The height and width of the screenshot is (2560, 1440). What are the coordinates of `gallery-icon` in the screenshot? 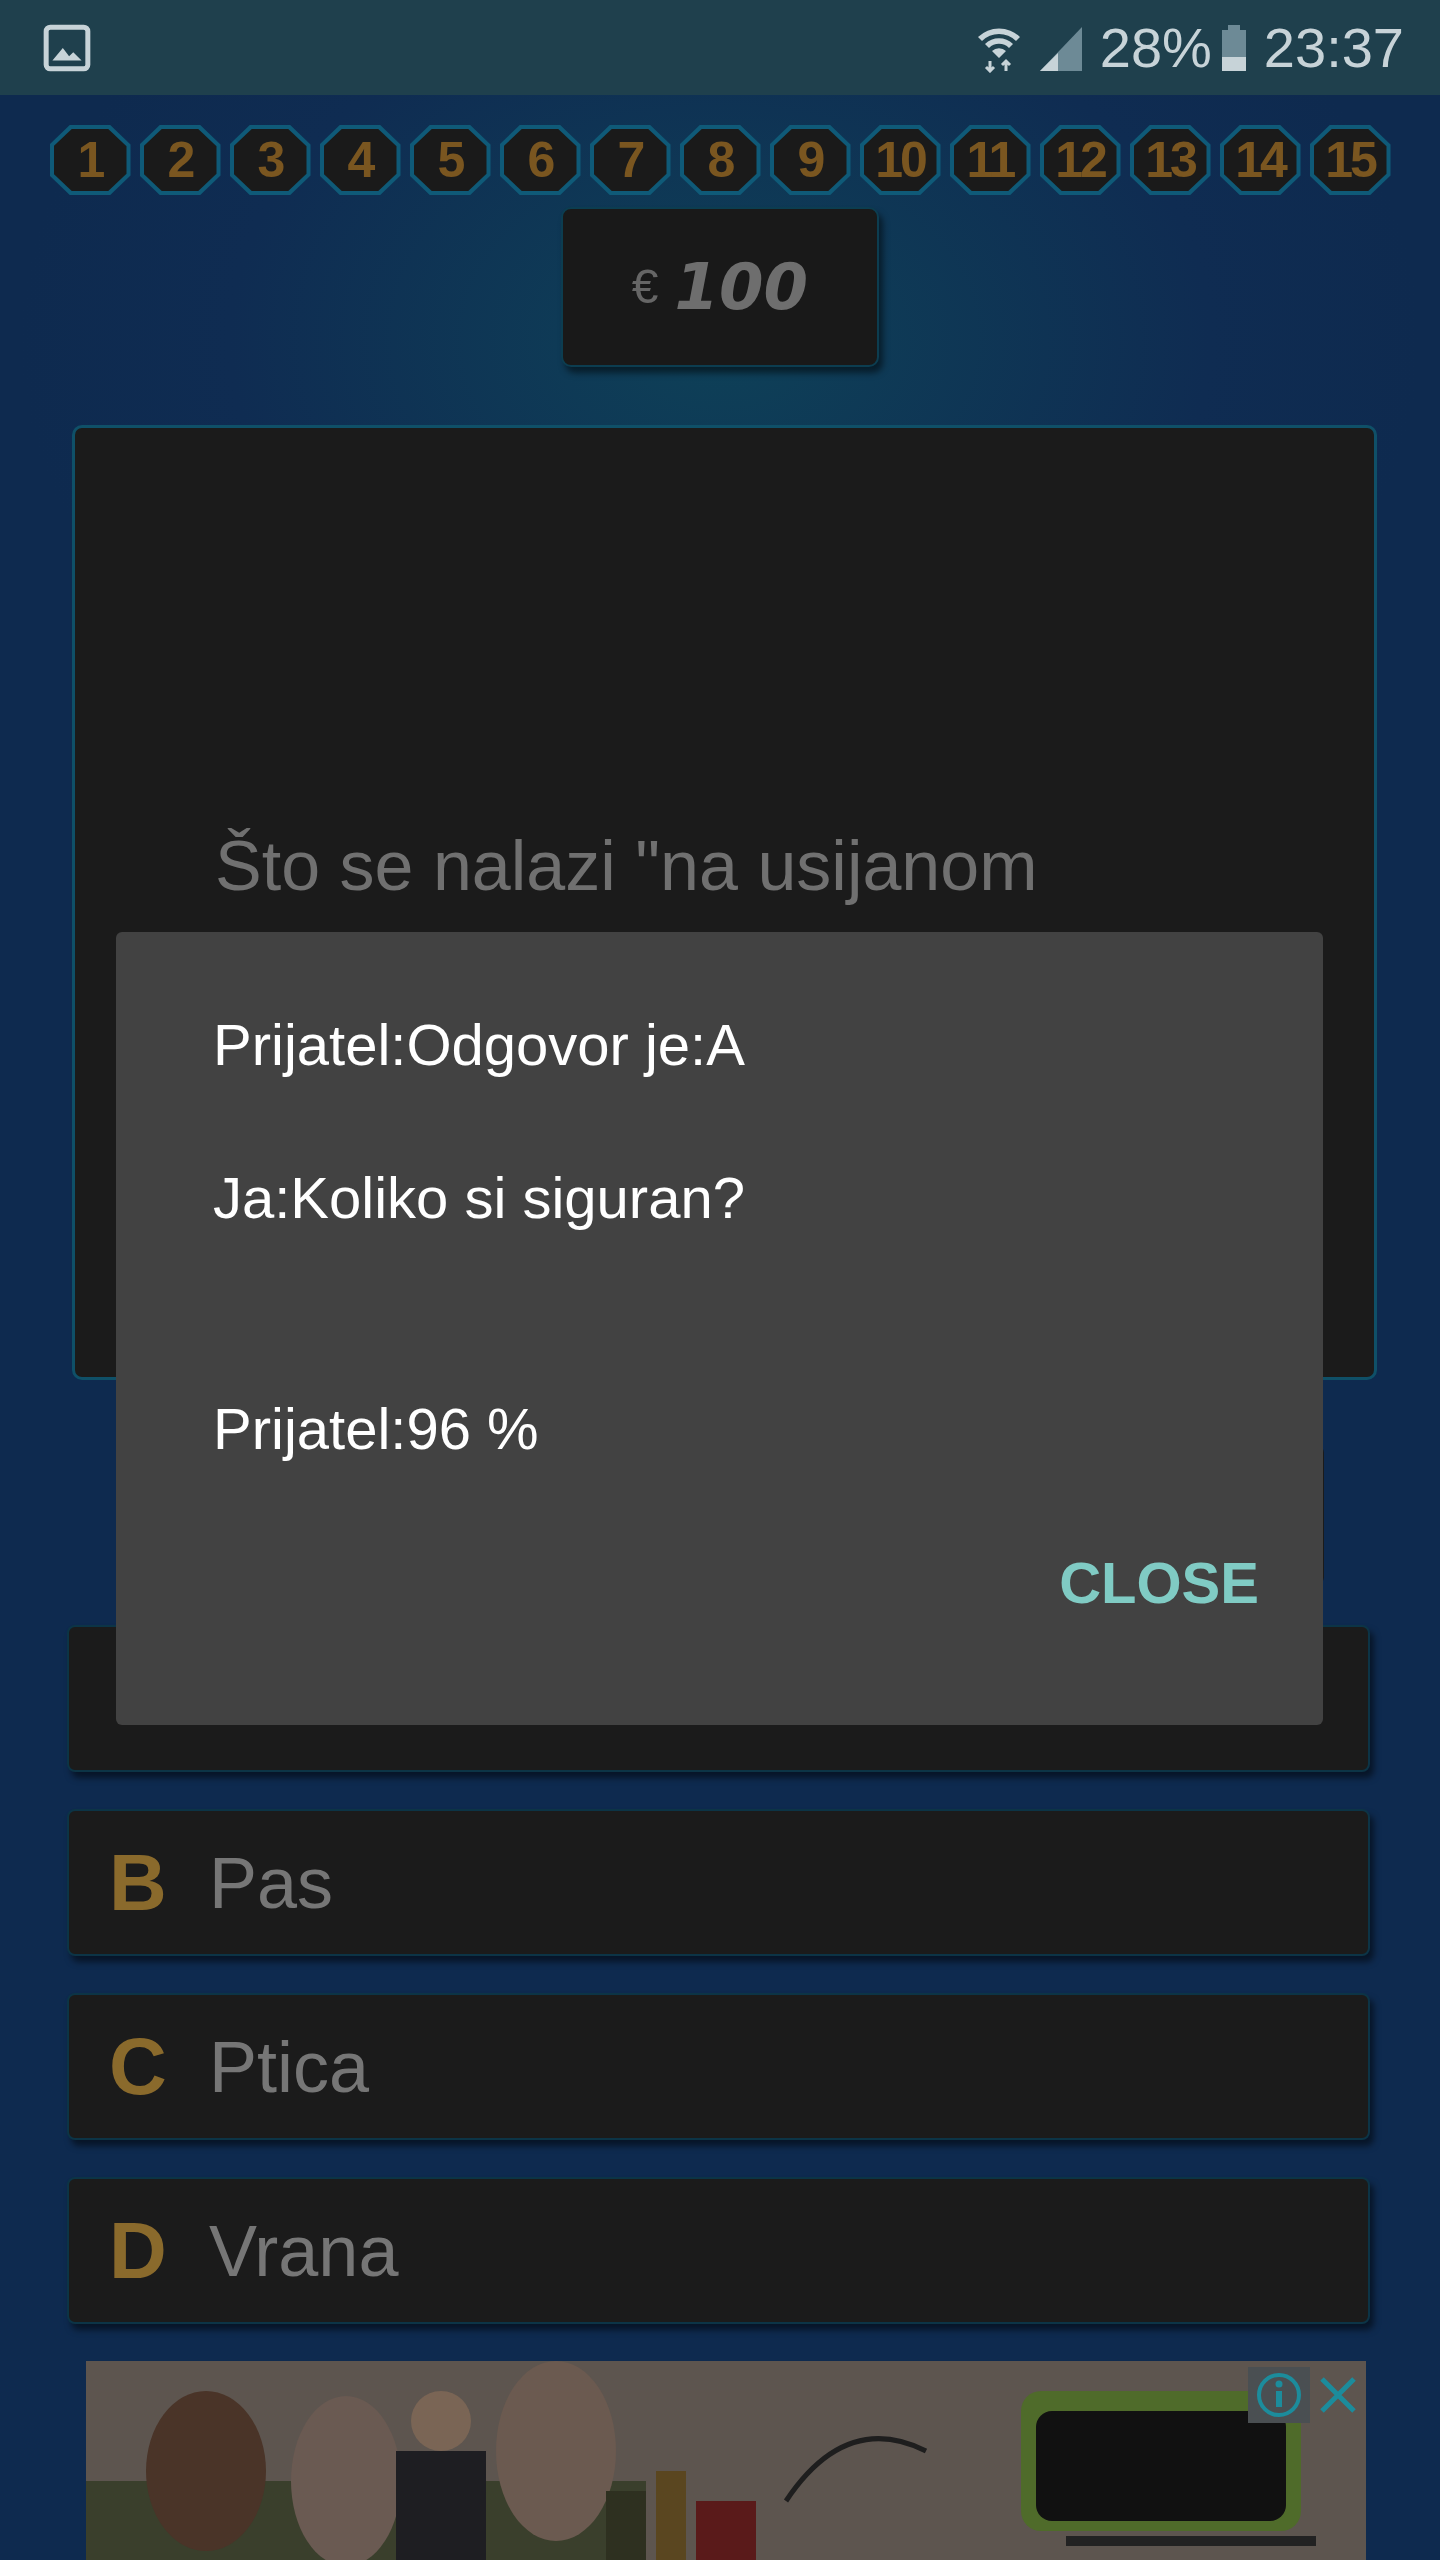 It's located at (67, 47).